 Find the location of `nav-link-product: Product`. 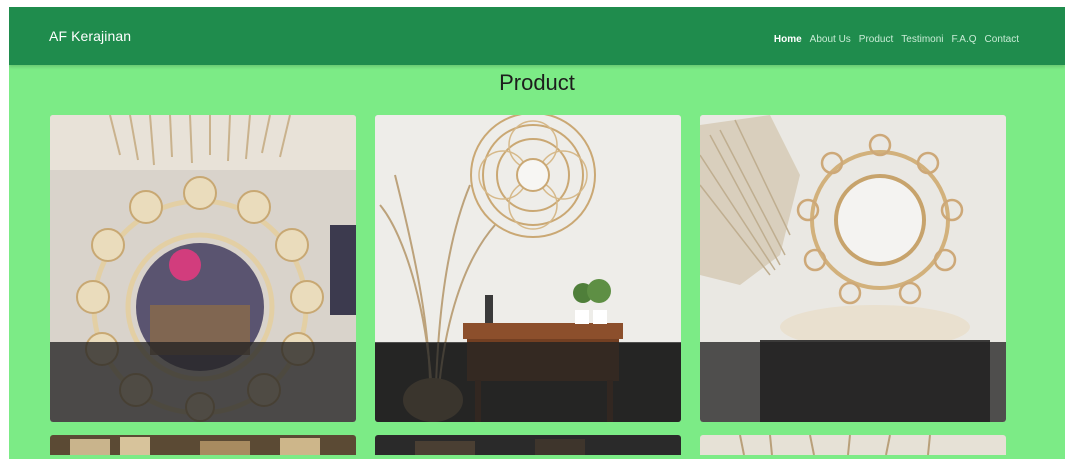

nav-link-product: Product is located at coordinates (876, 39).